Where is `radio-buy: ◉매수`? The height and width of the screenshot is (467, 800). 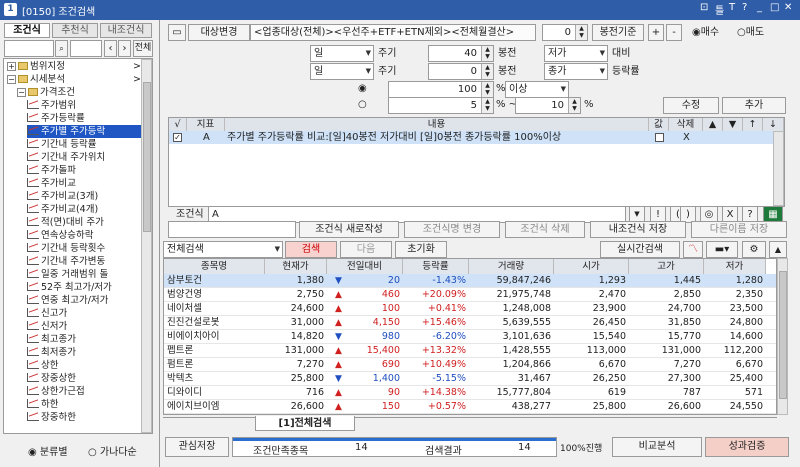 radio-buy: ◉매수 is located at coordinates (705, 32).